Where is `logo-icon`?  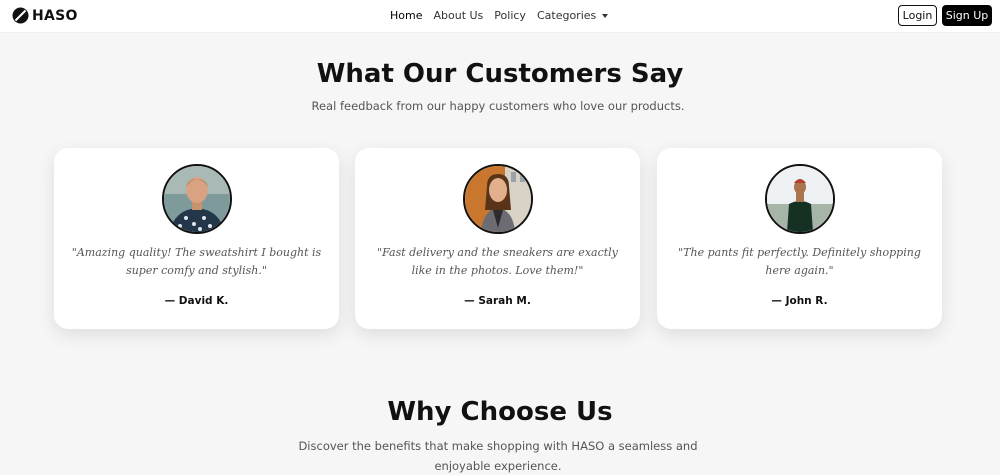
logo-icon is located at coordinates (20, 15).